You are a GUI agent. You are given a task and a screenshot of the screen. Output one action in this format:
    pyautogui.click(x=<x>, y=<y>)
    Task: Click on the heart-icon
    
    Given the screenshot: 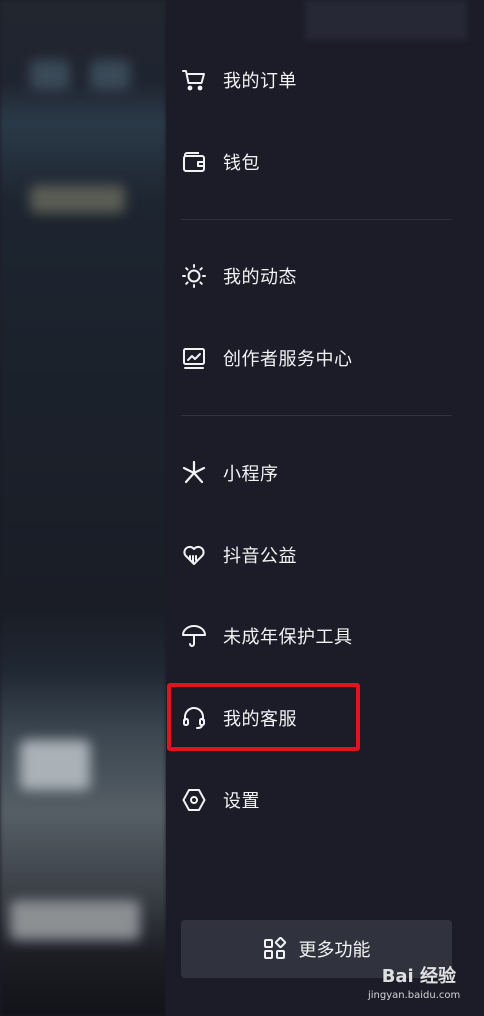 What is the action you would take?
    pyautogui.click(x=194, y=555)
    